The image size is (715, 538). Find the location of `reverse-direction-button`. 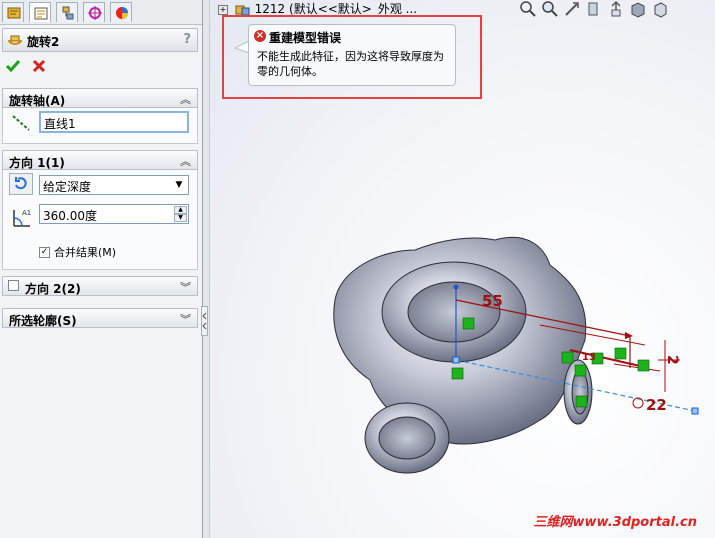

reverse-direction-button is located at coordinates (21, 184).